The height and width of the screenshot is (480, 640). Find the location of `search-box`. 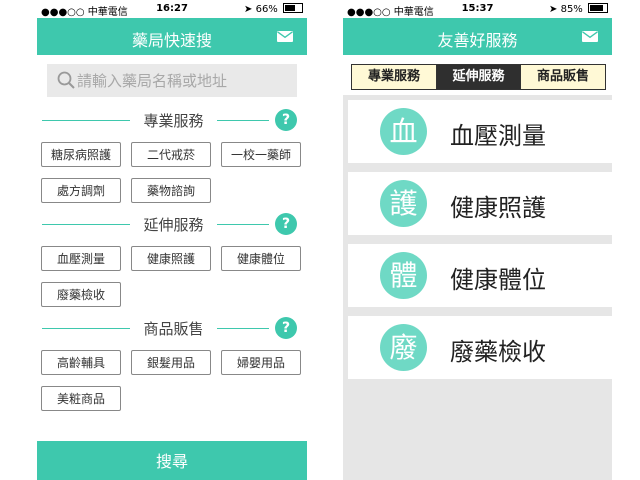

search-box is located at coordinates (172, 80).